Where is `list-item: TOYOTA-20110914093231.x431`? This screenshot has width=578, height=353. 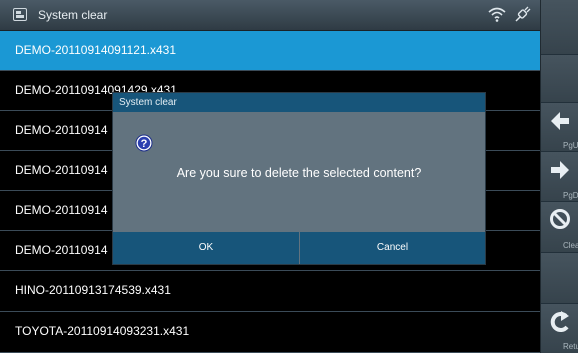
list-item: TOYOTA-20110914093231.x431 is located at coordinates (270, 332).